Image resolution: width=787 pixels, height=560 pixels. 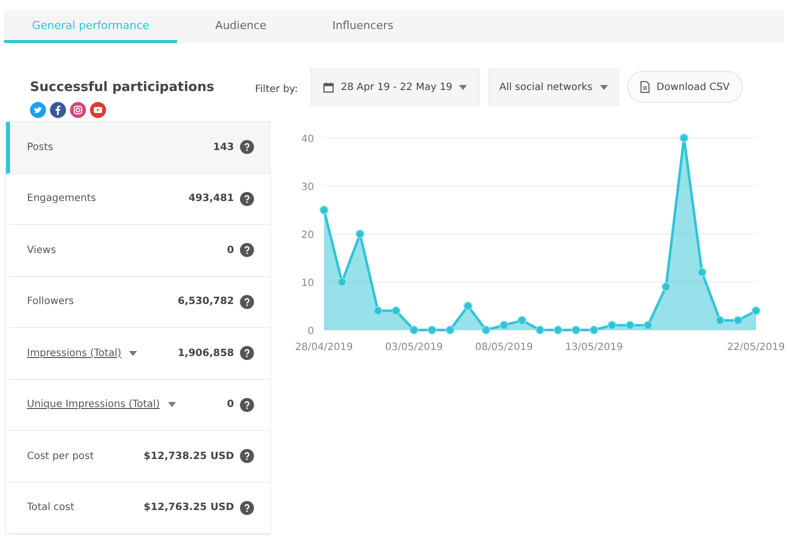 What do you see at coordinates (594, 347) in the screenshot?
I see `x-tick-label: 13/05/2019` at bounding box center [594, 347].